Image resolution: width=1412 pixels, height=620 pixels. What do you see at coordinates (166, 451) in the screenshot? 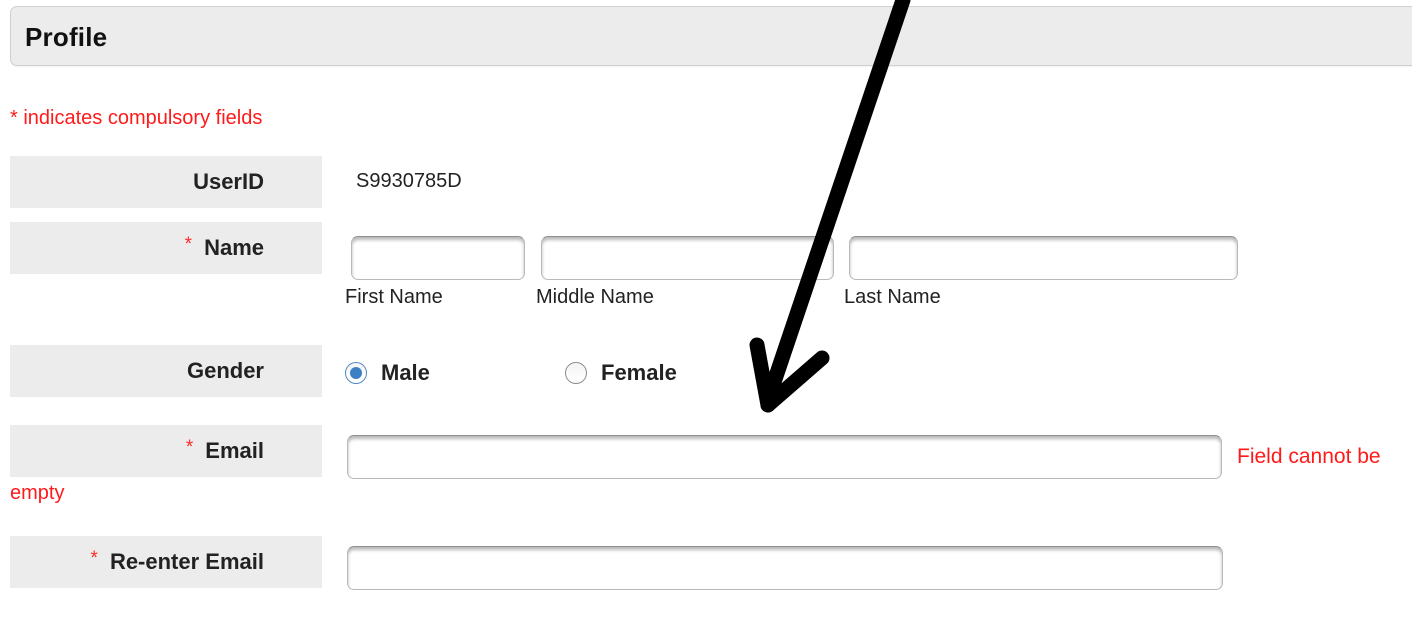
I see `email-label-cell: * Email` at bounding box center [166, 451].